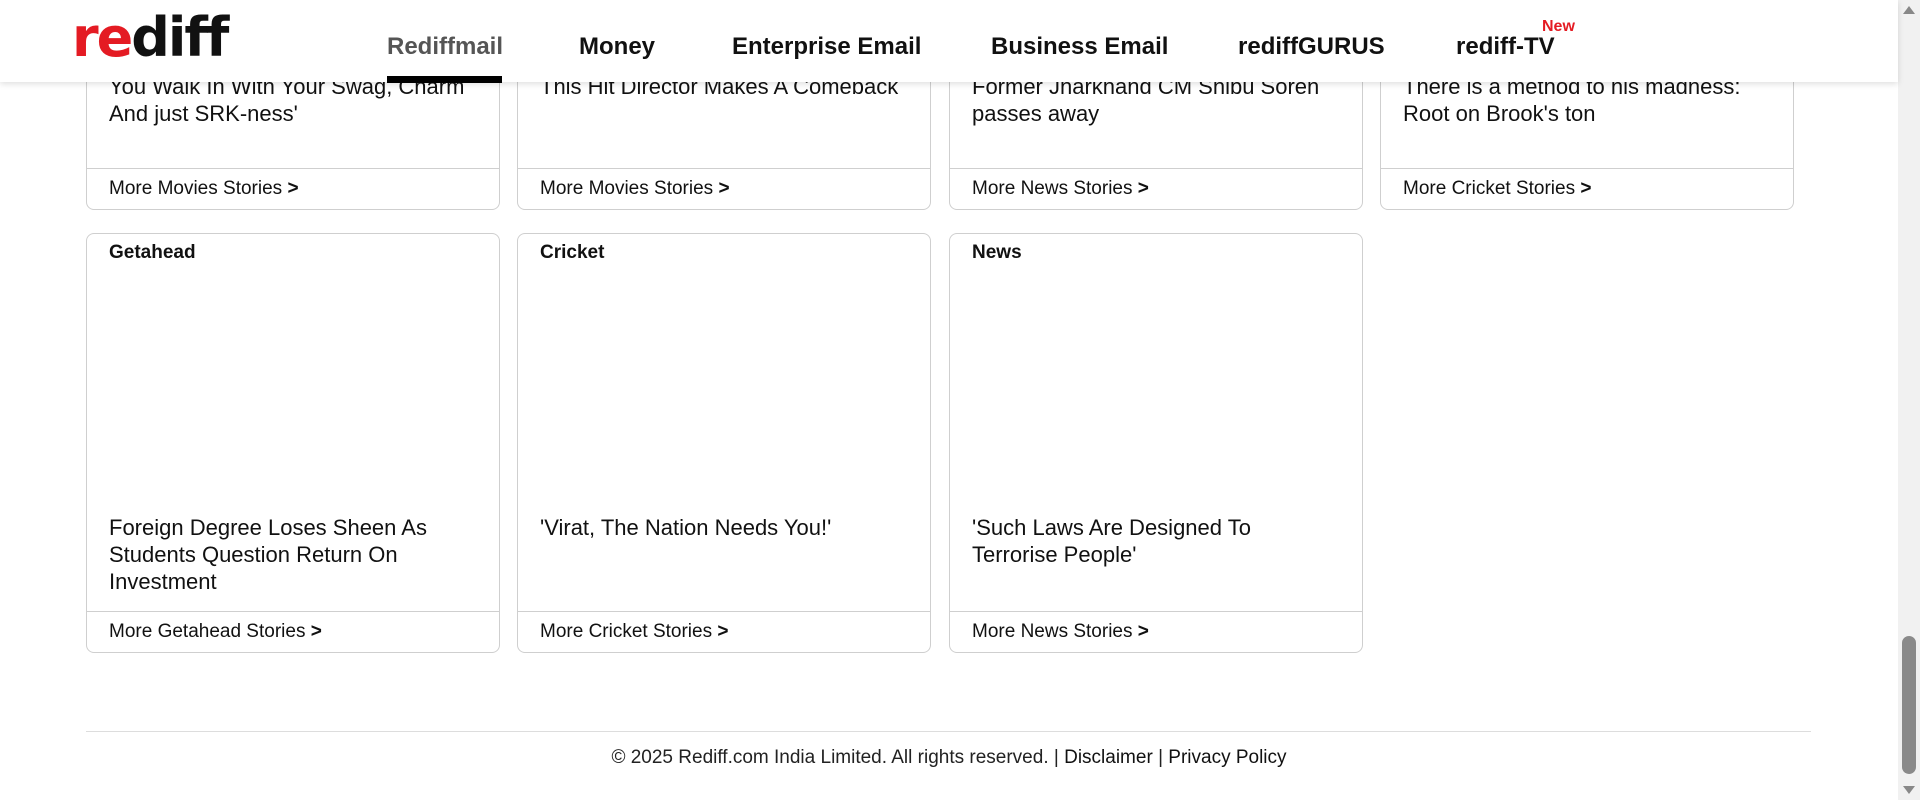  I want to click on more-stories-link: More Getahead Stories >, so click(293, 631).